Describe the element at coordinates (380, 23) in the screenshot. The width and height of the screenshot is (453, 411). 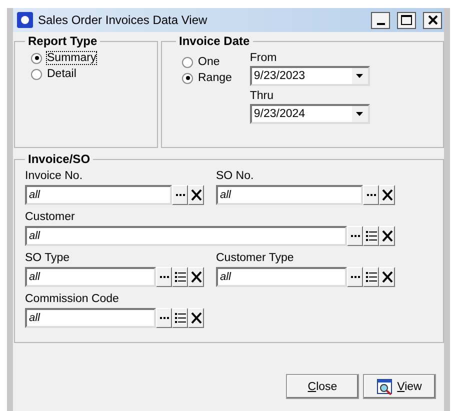
I see `minimize-icon` at that location.